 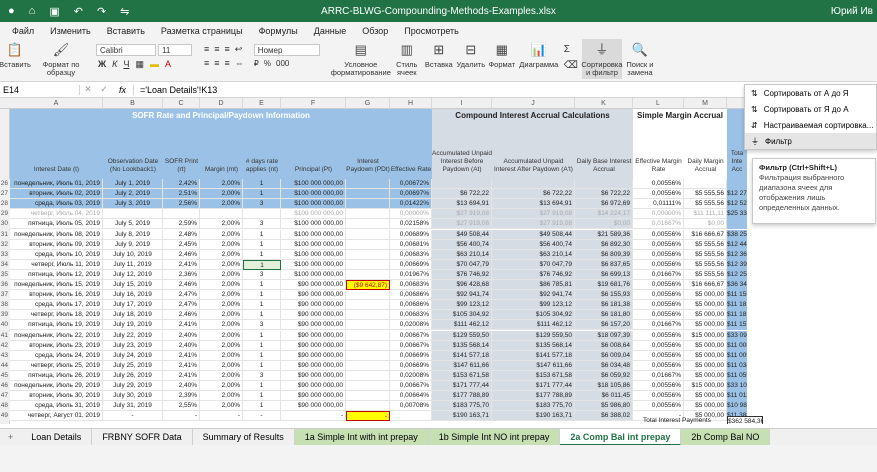 I want to click on menu-formulas: Формулы, so click(x=278, y=31).